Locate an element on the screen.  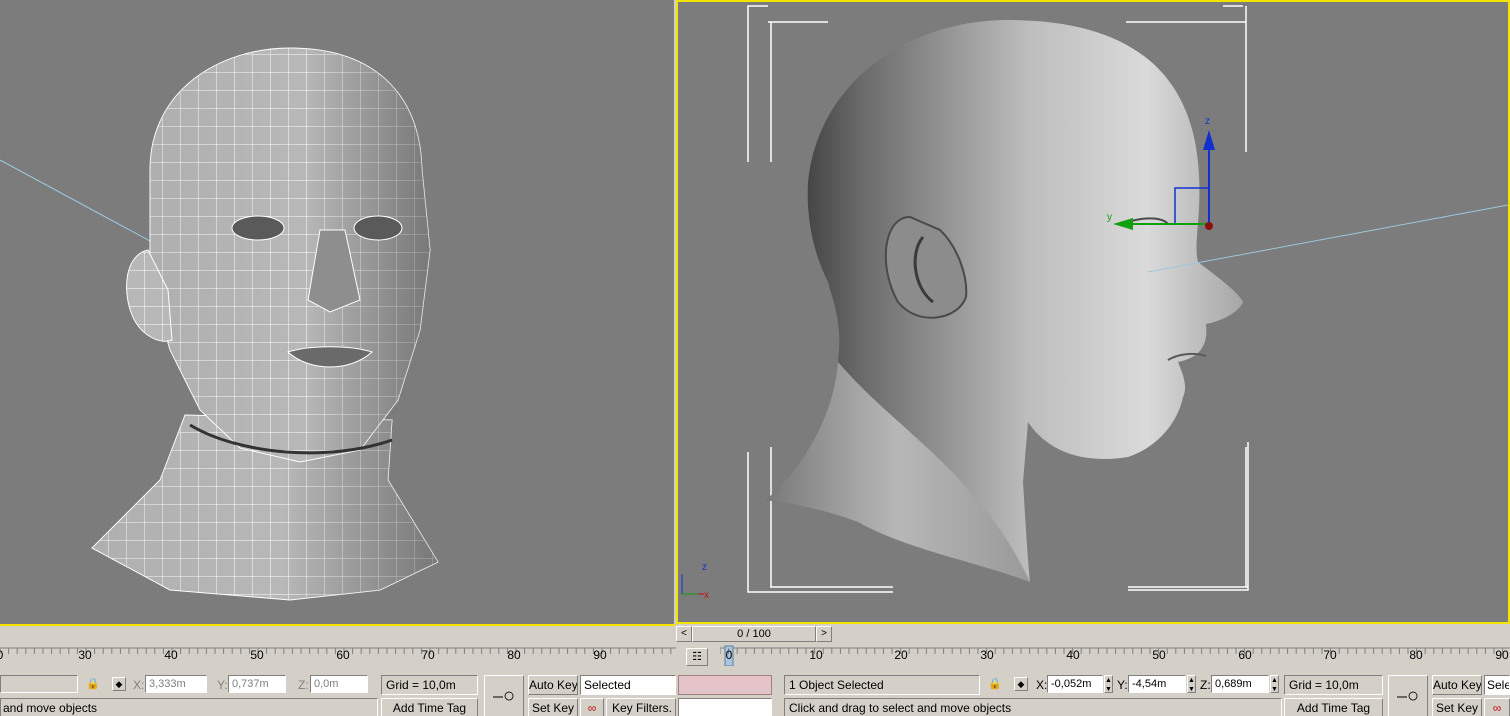
coord-x-spinner: ▲ ▼ is located at coordinates (1108, 684).